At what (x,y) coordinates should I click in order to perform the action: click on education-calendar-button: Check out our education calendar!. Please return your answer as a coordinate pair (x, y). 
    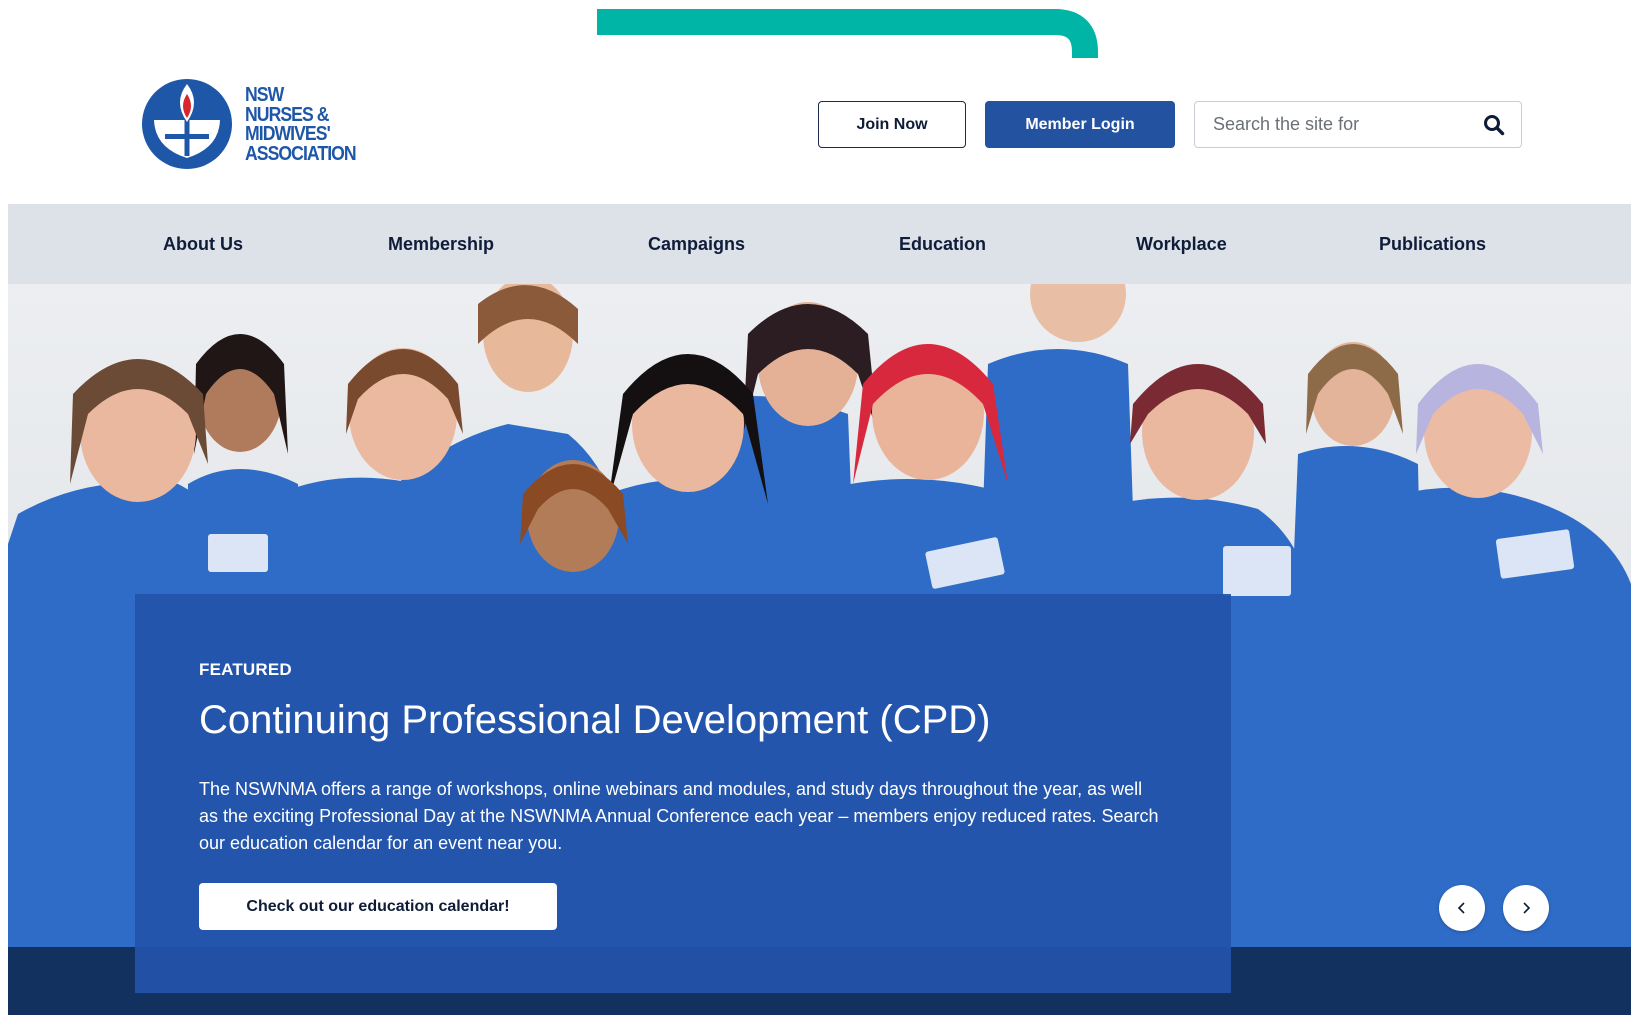
    Looking at the image, I should click on (378, 906).